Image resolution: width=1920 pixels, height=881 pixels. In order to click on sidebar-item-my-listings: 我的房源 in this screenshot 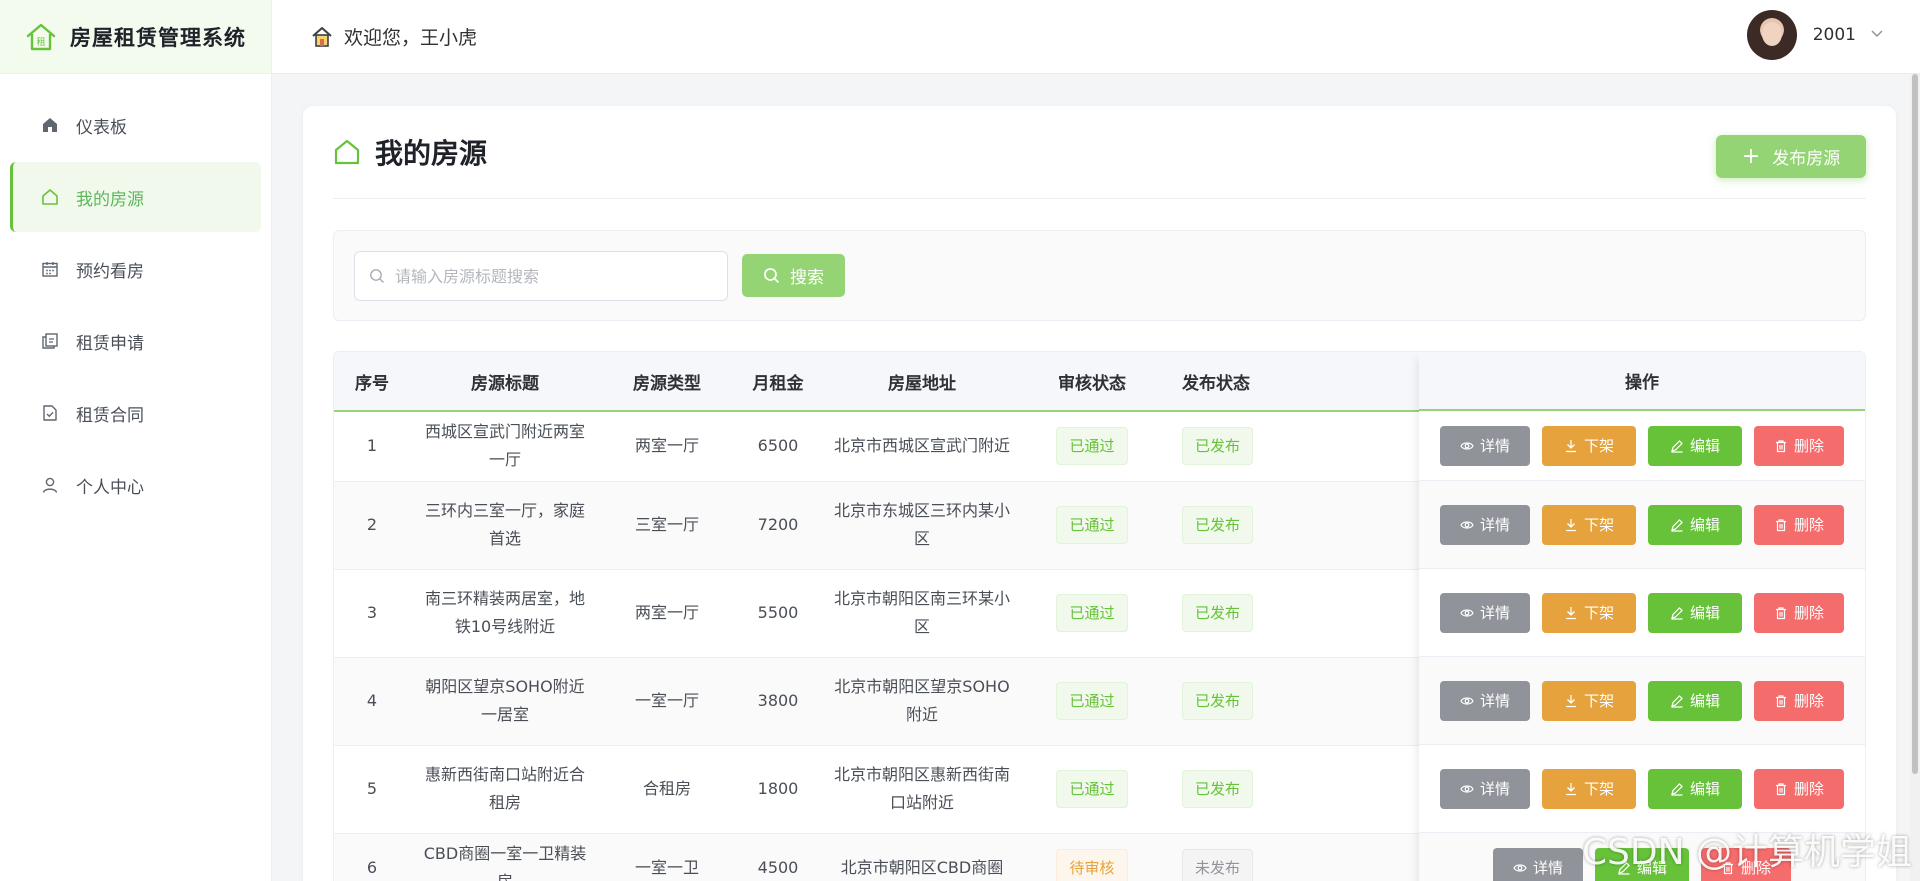, I will do `click(135, 197)`.